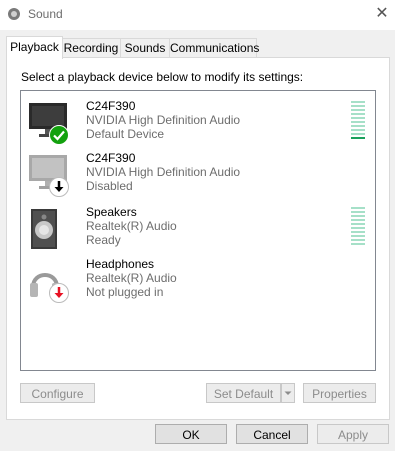 This screenshot has height=451, width=395. I want to click on tab-label: Recording, so click(91, 48).